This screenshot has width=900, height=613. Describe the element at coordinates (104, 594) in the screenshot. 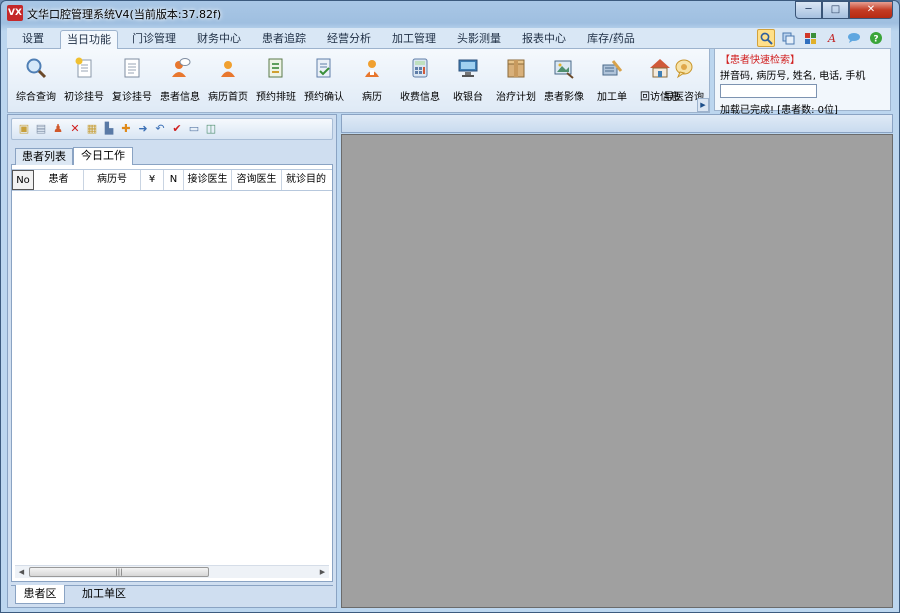

I see `tab-processing-area: 加工单区` at that location.